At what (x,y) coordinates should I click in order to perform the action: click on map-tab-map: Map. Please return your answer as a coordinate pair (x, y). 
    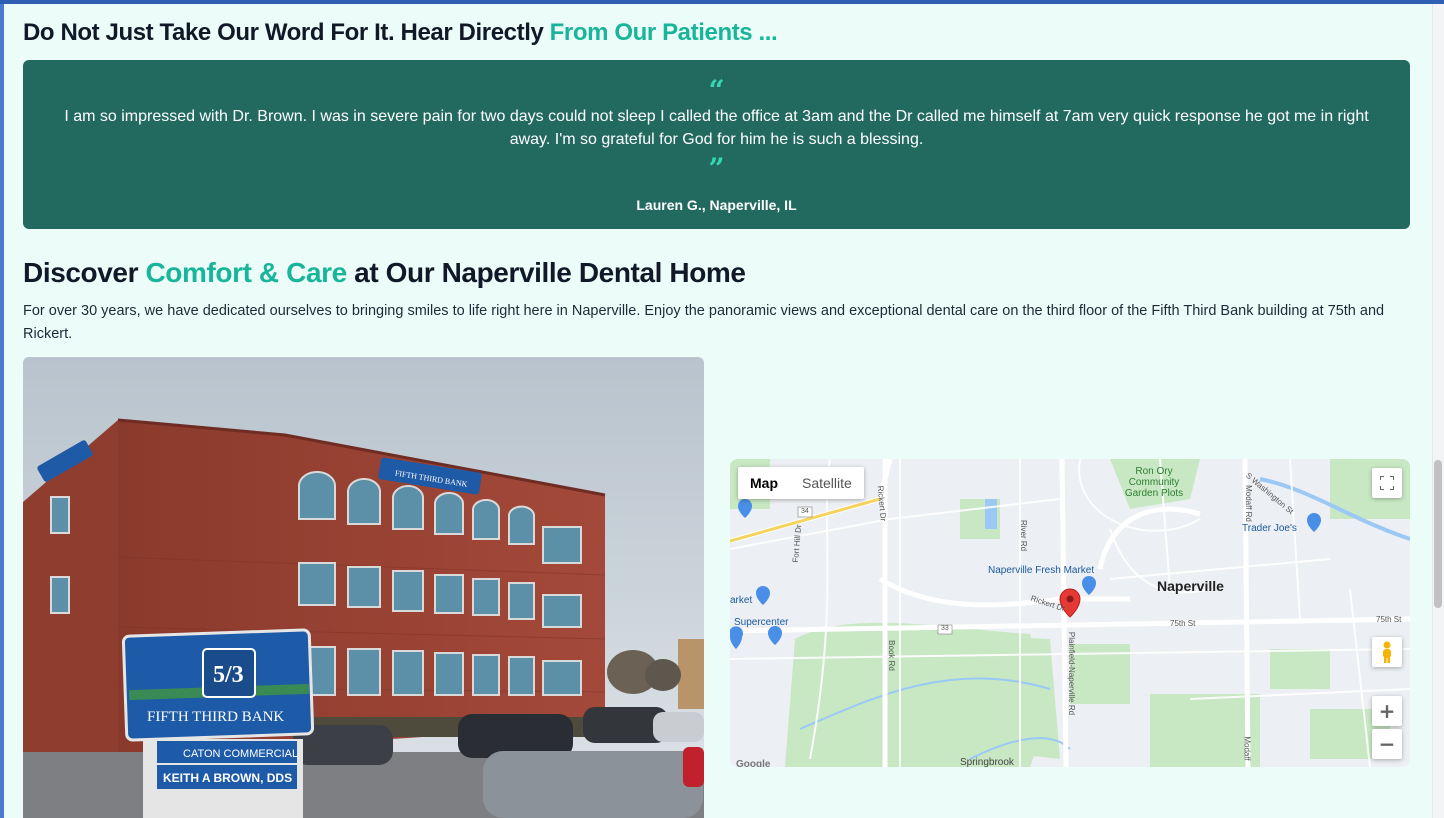
    Looking at the image, I should click on (764, 483).